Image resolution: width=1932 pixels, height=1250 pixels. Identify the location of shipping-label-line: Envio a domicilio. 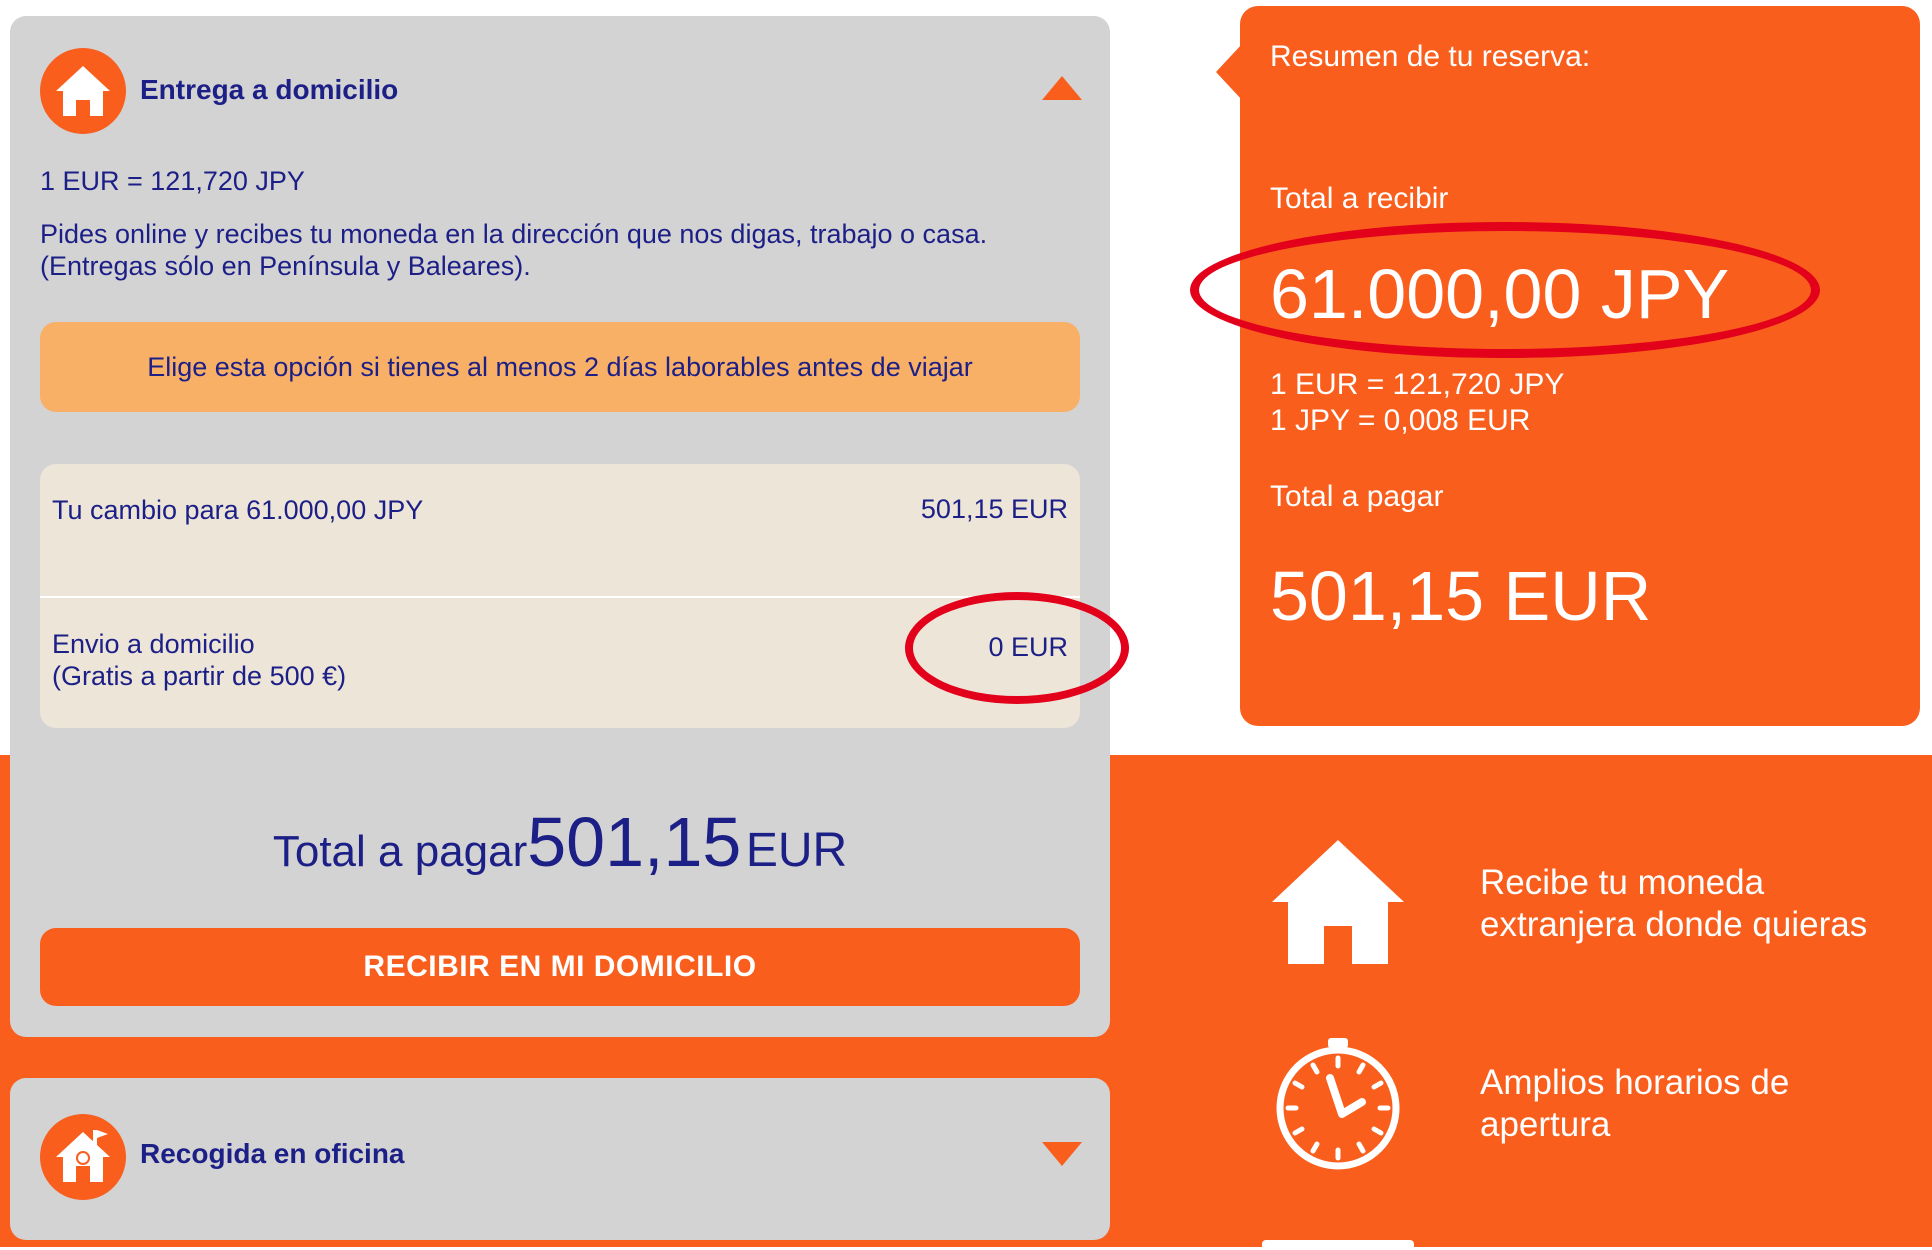
(153, 644).